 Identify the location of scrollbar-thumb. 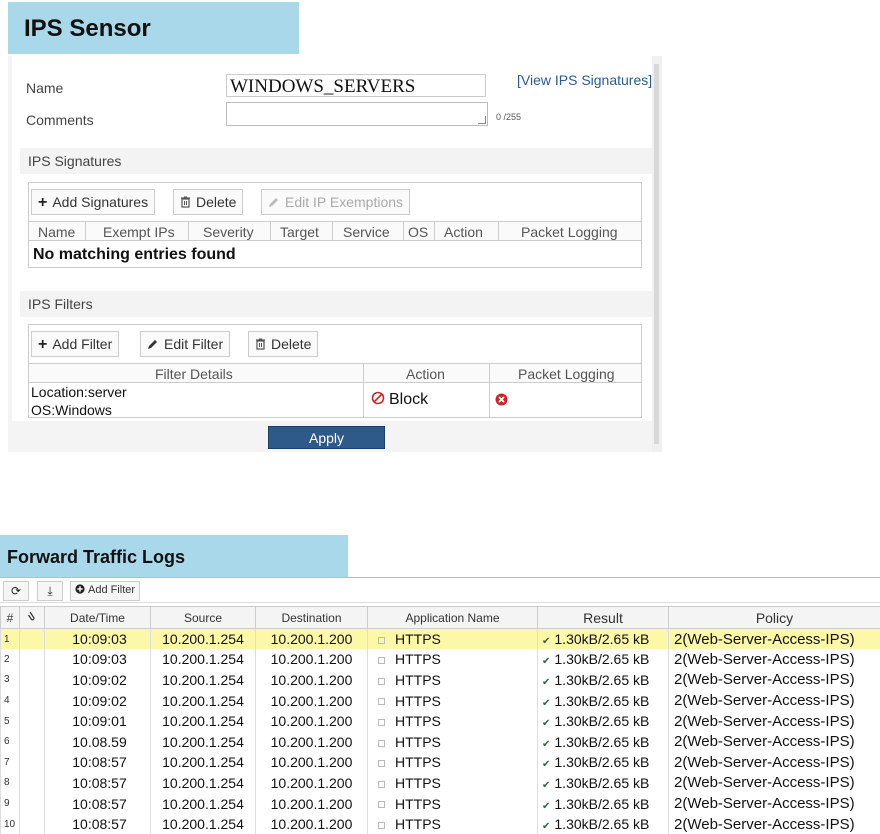
(656, 254).